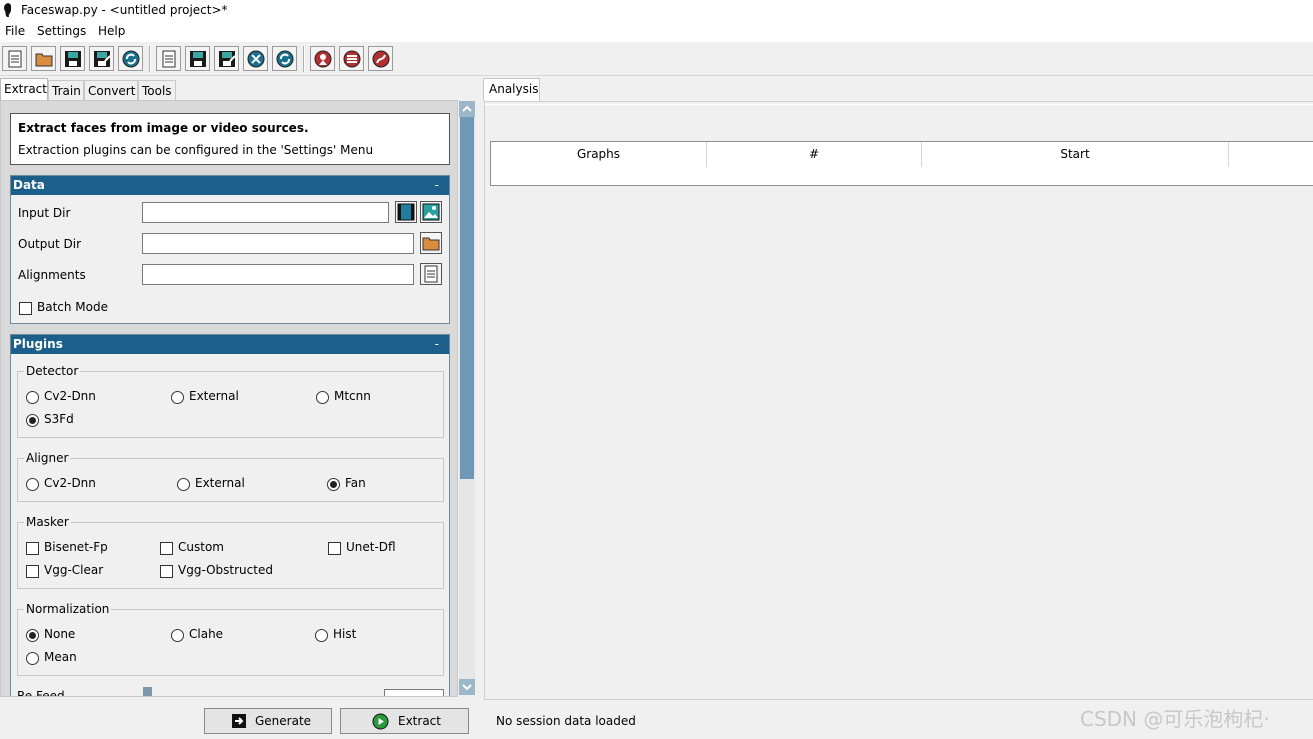 This screenshot has height=739, width=1313. I want to click on masker-vgg-obstructed-checkbox, so click(166, 571).